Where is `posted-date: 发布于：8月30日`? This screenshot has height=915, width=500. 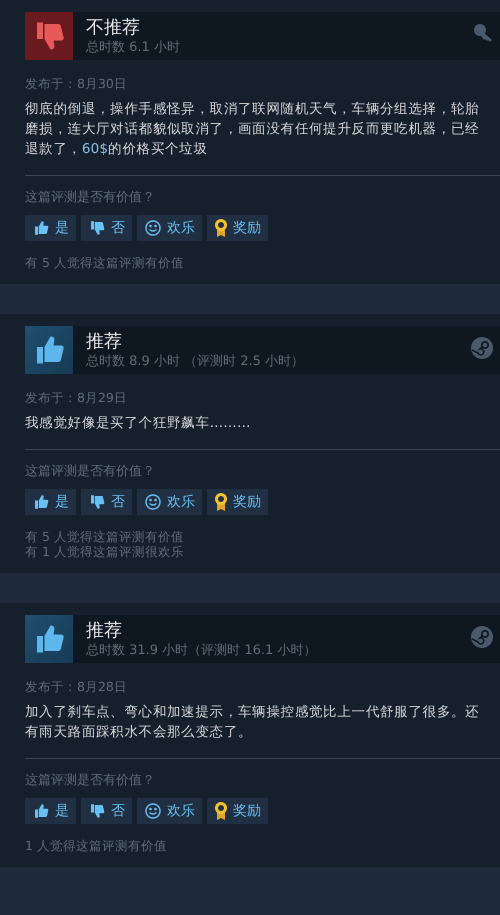 posted-date: 发布于：8月30日 is located at coordinates (76, 84).